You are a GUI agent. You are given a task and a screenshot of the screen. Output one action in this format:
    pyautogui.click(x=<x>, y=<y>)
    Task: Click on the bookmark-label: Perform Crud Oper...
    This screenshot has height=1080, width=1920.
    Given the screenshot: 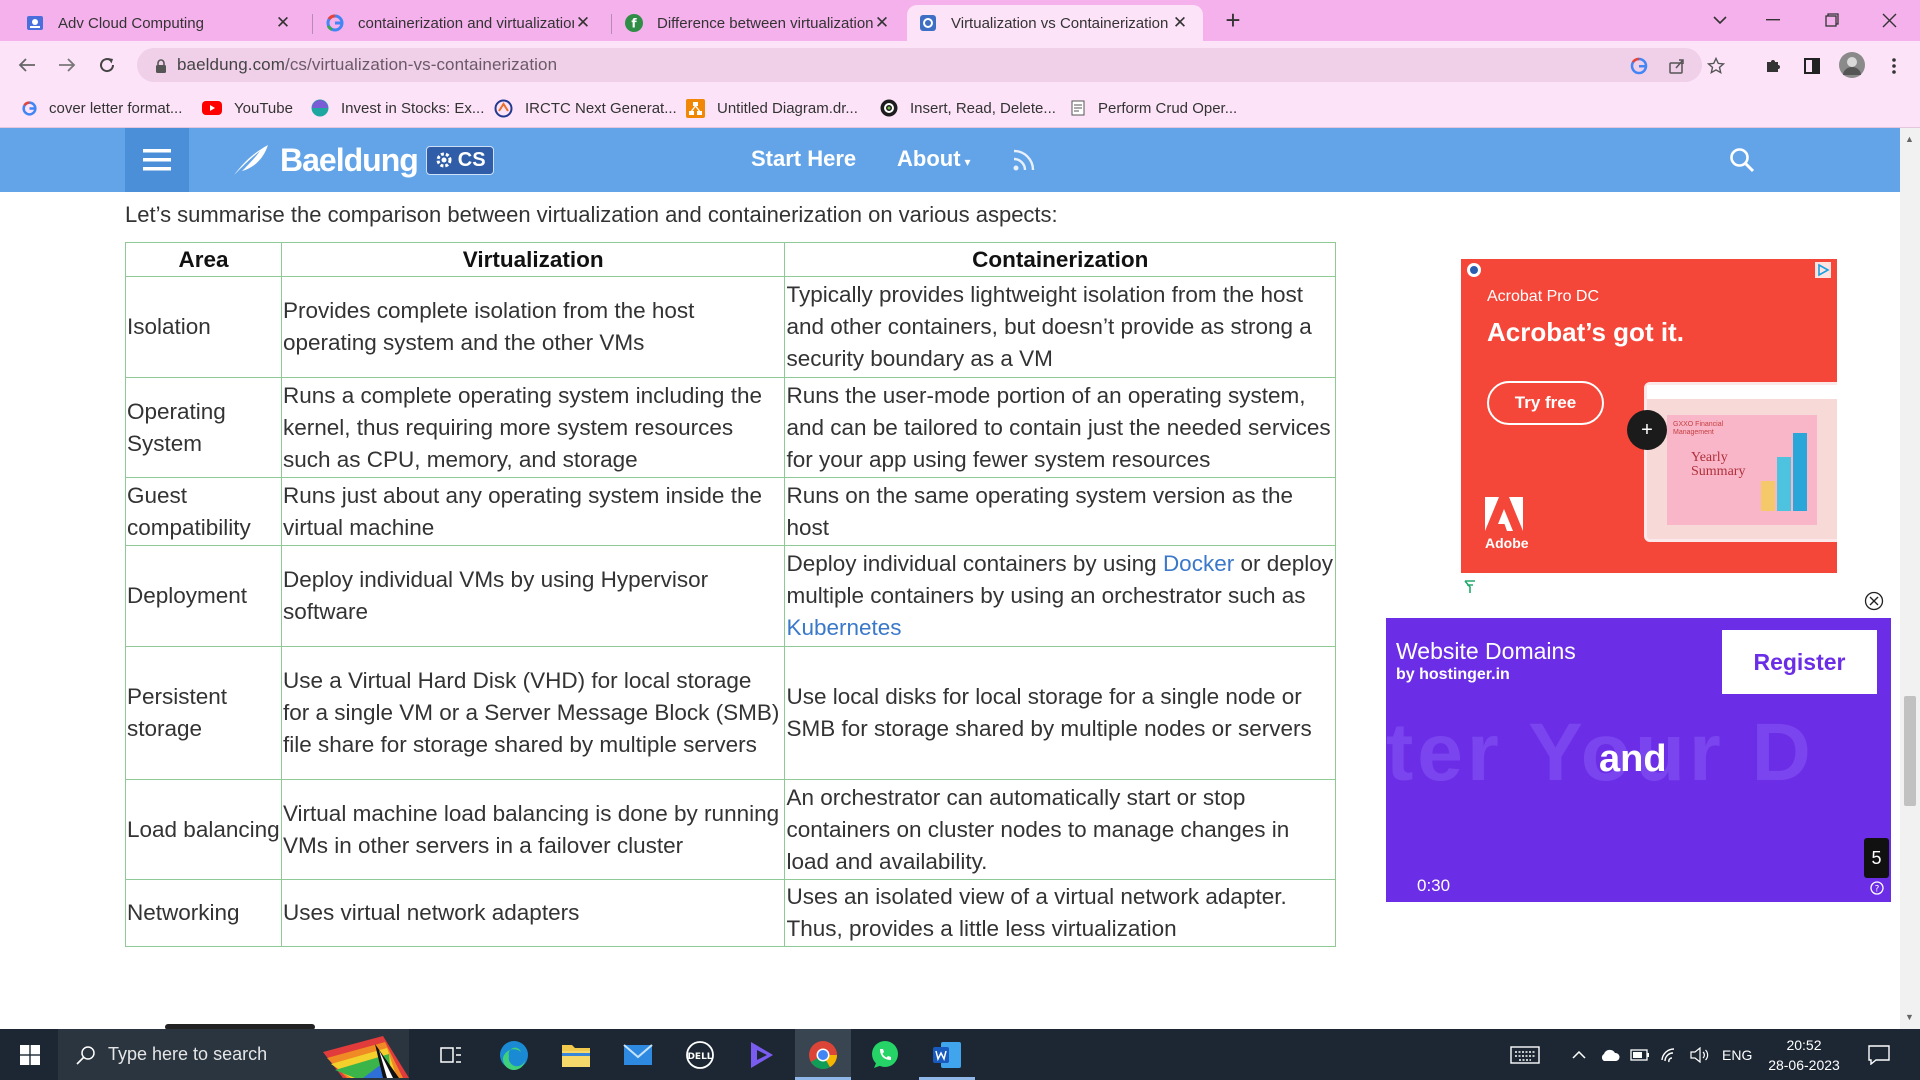 What is the action you would take?
    pyautogui.click(x=1168, y=108)
    